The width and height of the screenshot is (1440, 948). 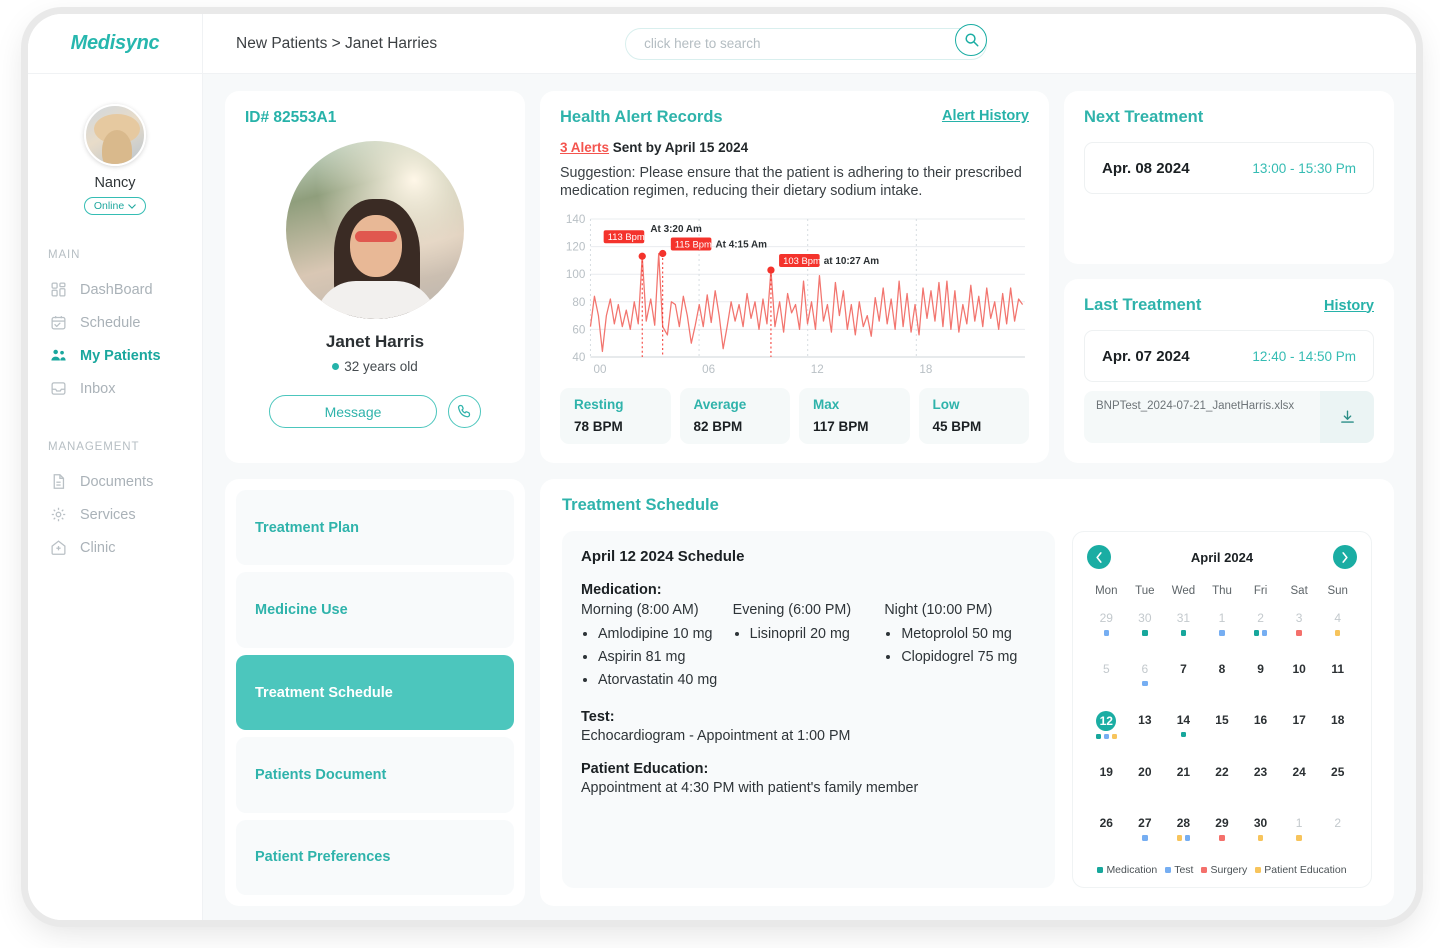 I want to click on tab-patient-preferences: Patient Preferences, so click(x=375, y=857).